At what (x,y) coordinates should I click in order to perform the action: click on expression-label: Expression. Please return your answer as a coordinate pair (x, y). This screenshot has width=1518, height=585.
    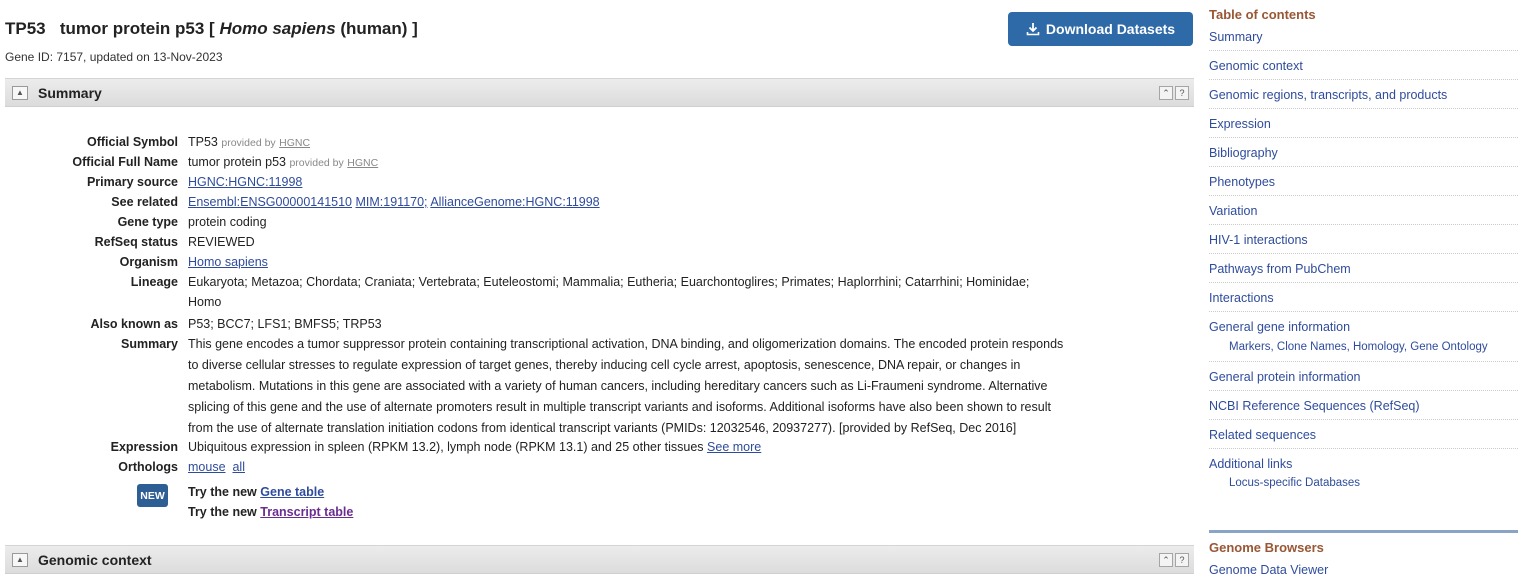
    Looking at the image, I should click on (144, 447).